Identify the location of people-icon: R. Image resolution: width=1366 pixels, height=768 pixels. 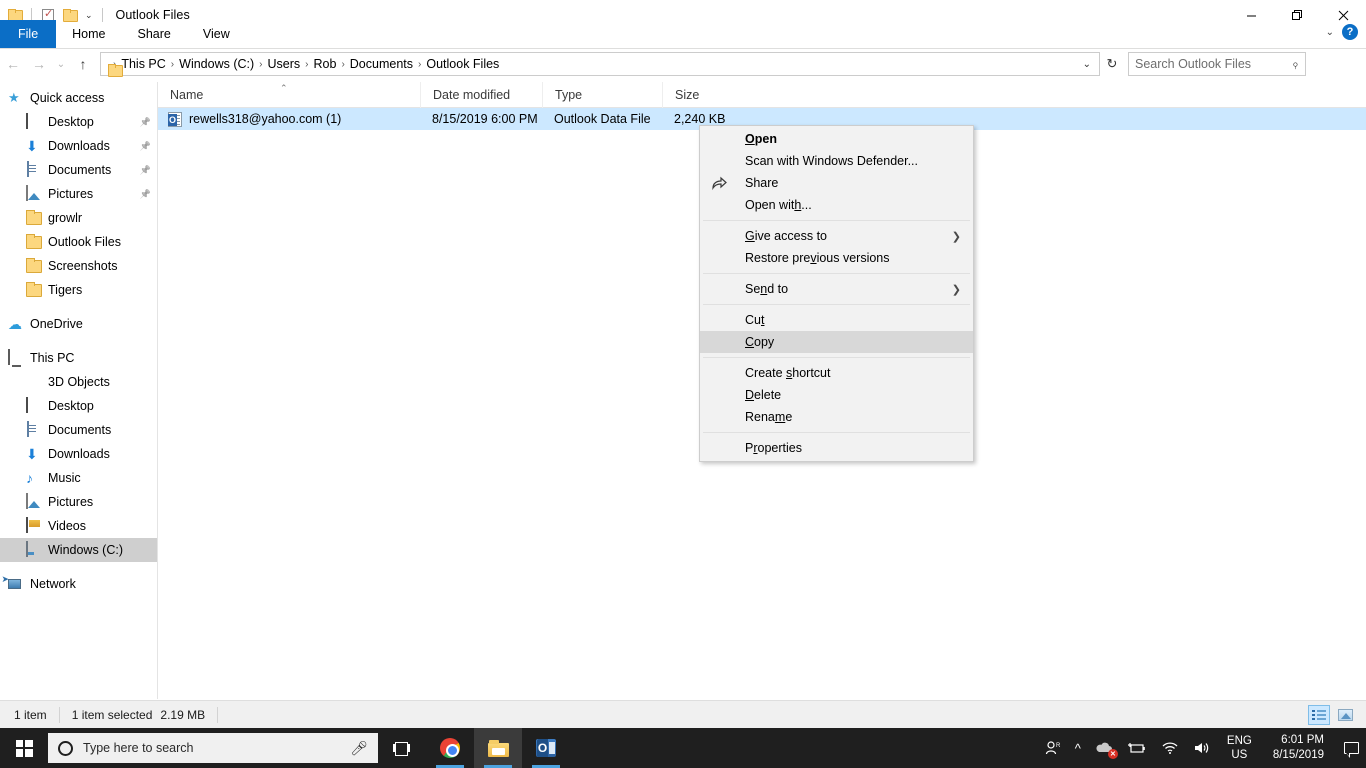
(1053, 748).